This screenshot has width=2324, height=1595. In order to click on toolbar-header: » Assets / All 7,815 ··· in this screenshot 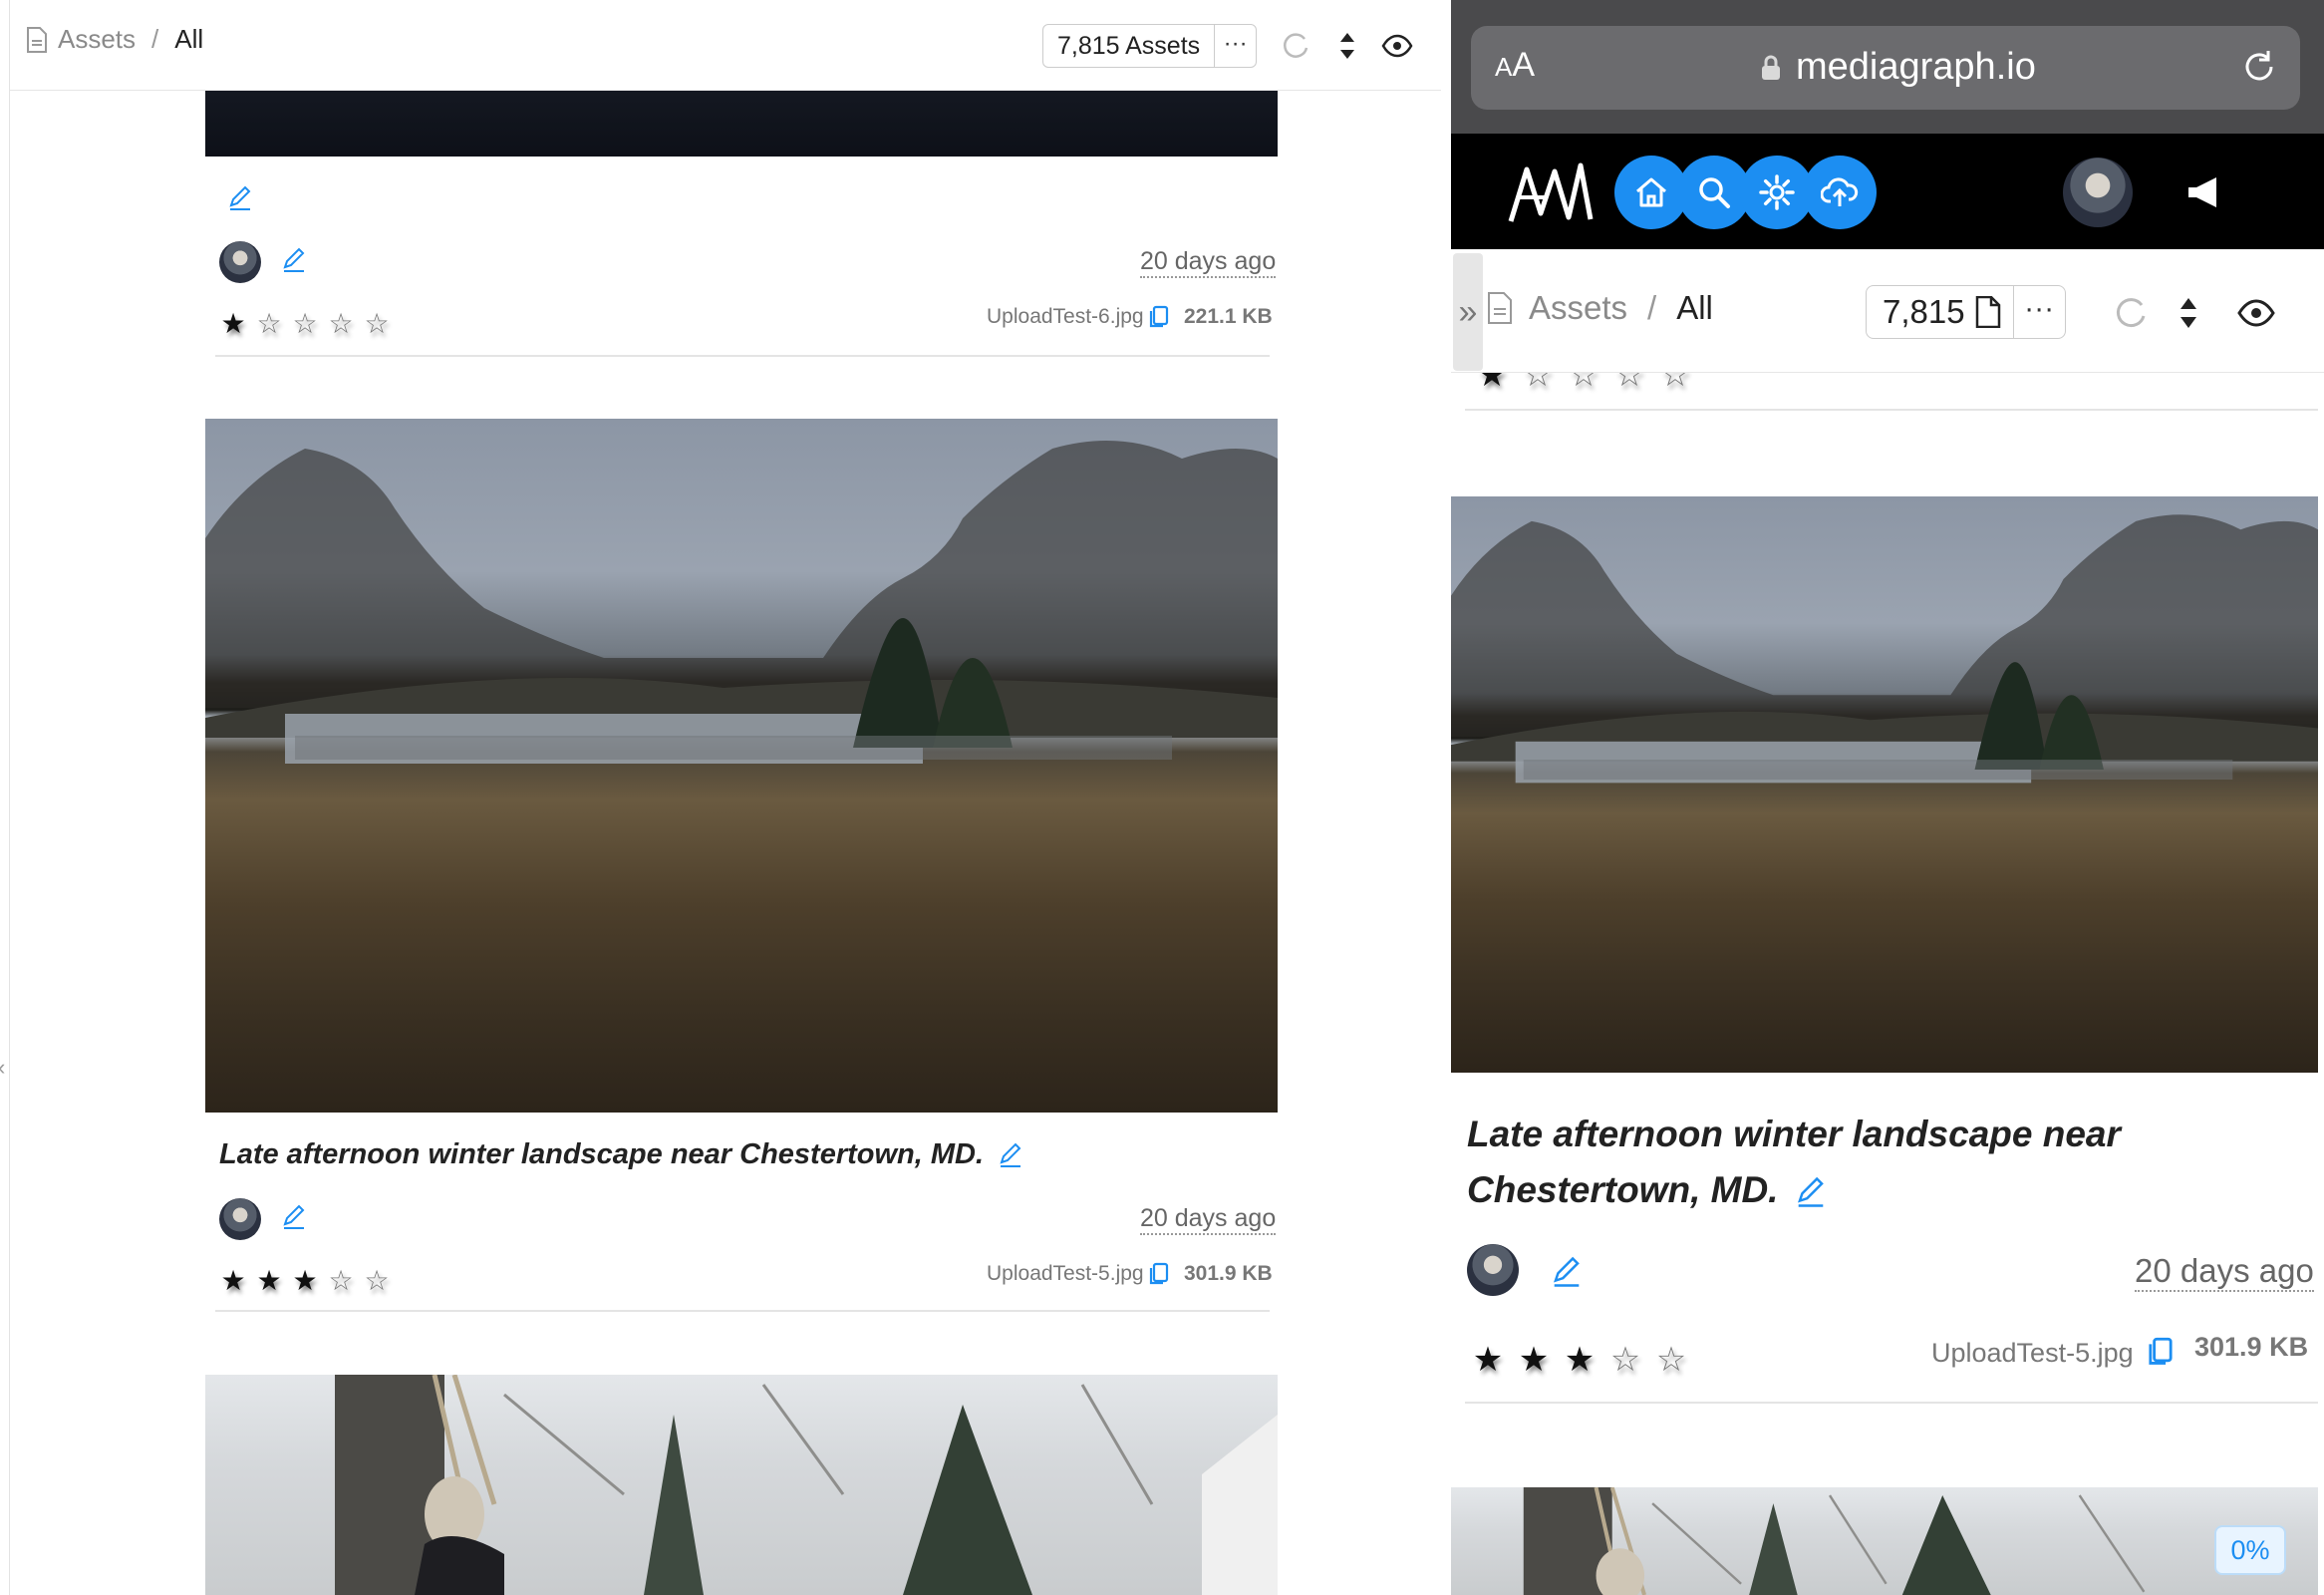, I will do `click(1887, 311)`.